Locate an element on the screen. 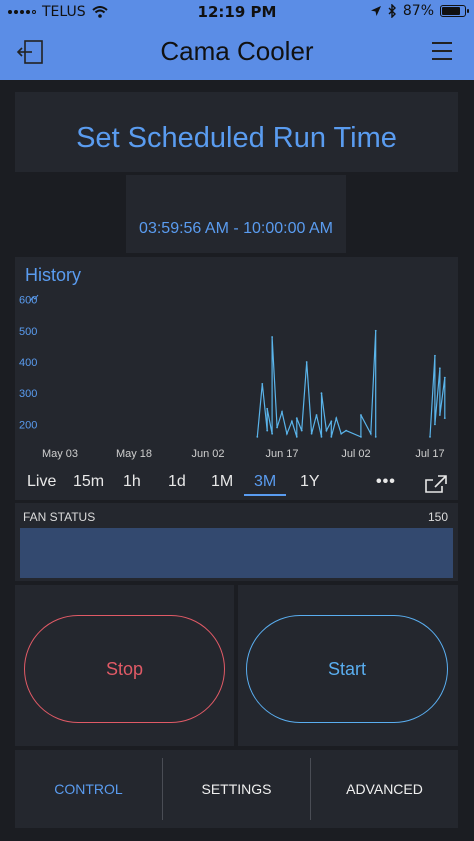 This screenshot has height=841, width=474. expand-icon is located at coordinates (436, 484).